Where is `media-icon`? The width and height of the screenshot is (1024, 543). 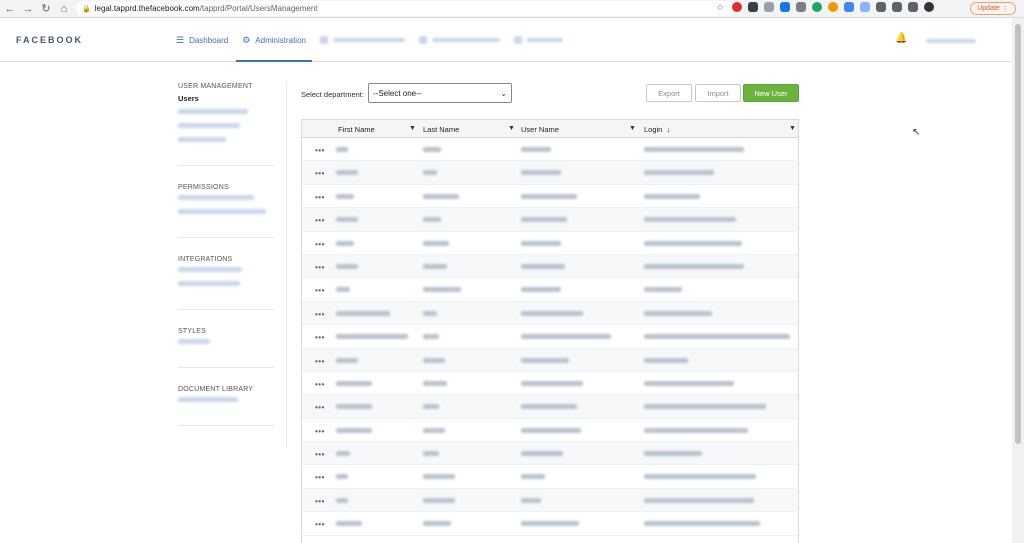 media-icon is located at coordinates (913, 7).